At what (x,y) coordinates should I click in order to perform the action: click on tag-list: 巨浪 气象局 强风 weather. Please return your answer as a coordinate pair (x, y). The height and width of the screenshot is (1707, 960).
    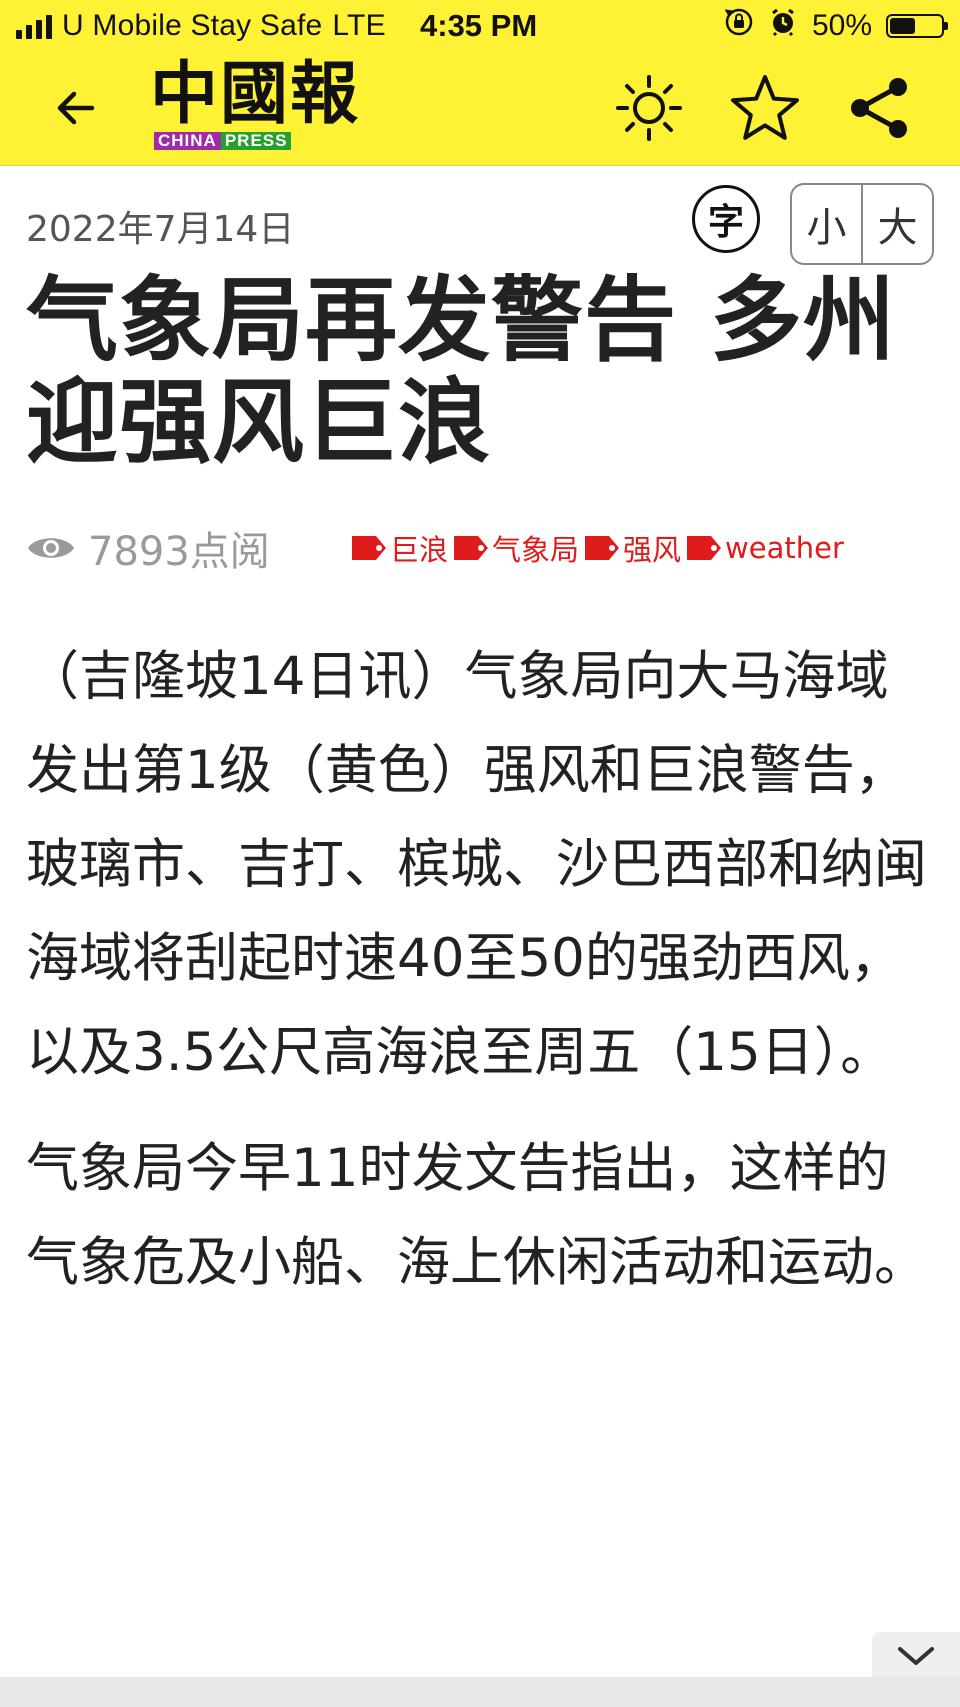
    Looking at the image, I should click on (597, 548).